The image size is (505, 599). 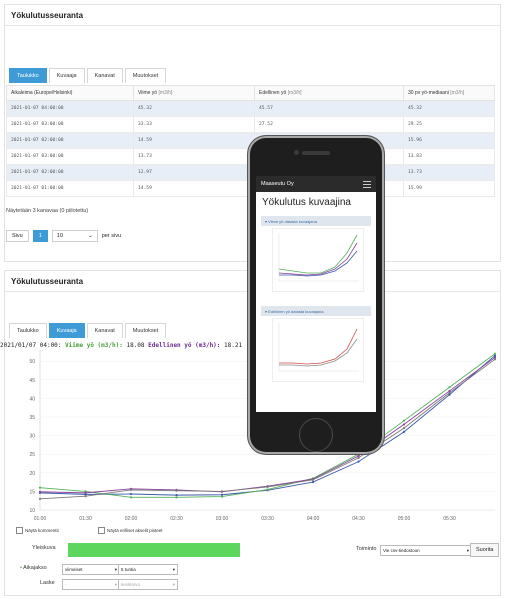 What do you see at coordinates (85, 519) in the screenshot?
I see `x-tick-label: 01:30` at bounding box center [85, 519].